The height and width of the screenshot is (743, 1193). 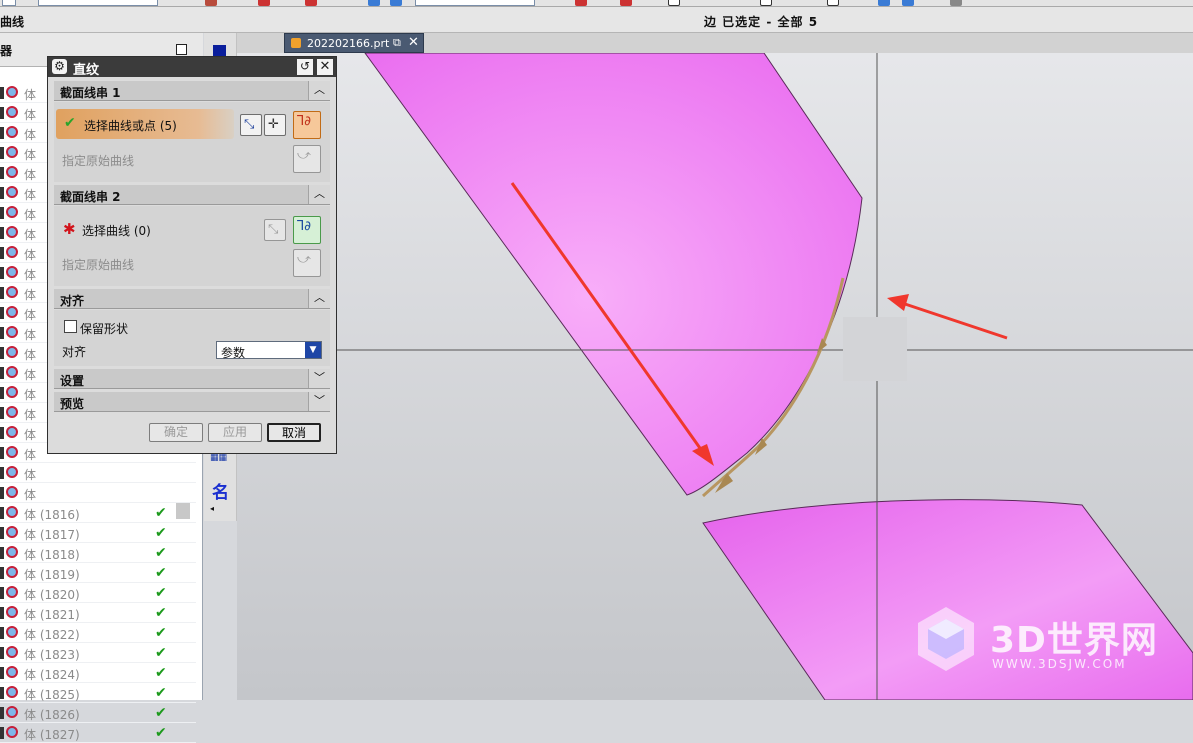 What do you see at coordinates (192, 67) in the screenshot?
I see `dialog-titlebar: ⚙ 直纹 ↺ ✕` at bounding box center [192, 67].